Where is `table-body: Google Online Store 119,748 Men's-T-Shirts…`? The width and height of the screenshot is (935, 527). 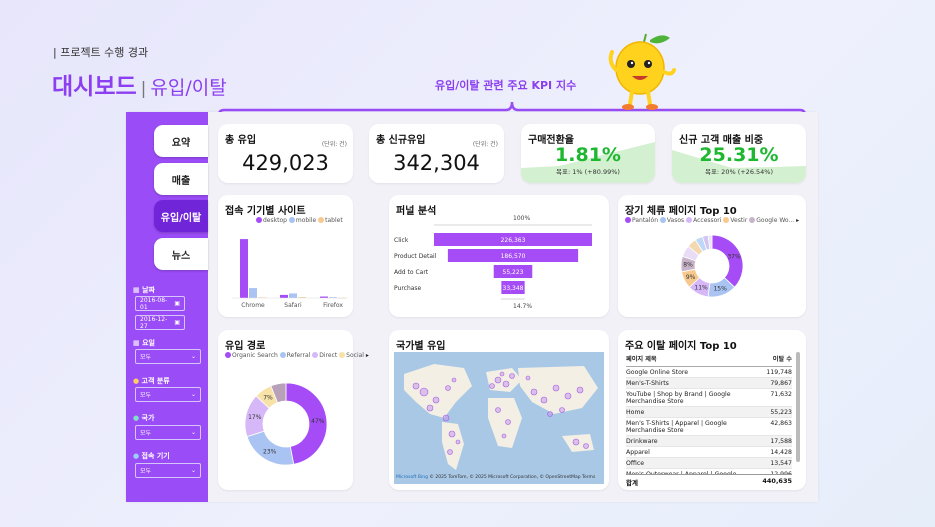 table-body: Google Online Store 119,748 Men's-T-Shirts… is located at coordinates (709, 421).